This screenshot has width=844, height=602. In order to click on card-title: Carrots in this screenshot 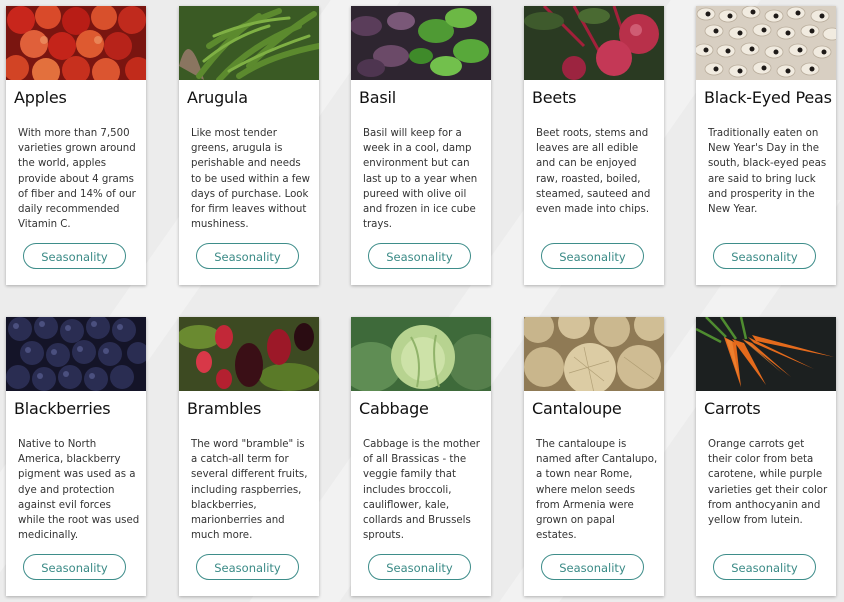, I will do `click(732, 408)`.